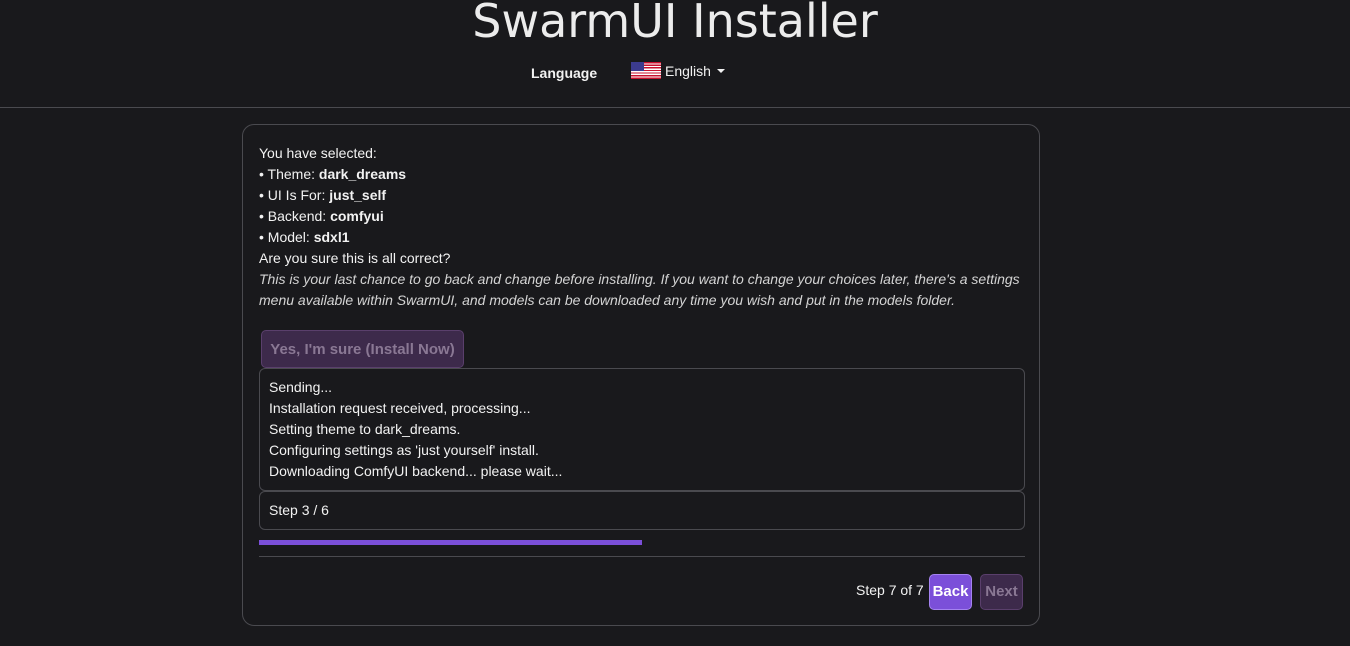 The width and height of the screenshot is (1350, 646). What do you see at coordinates (1001, 592) in the screenshot?
I see `next-button: Next` at bounding box center [1001, 592].